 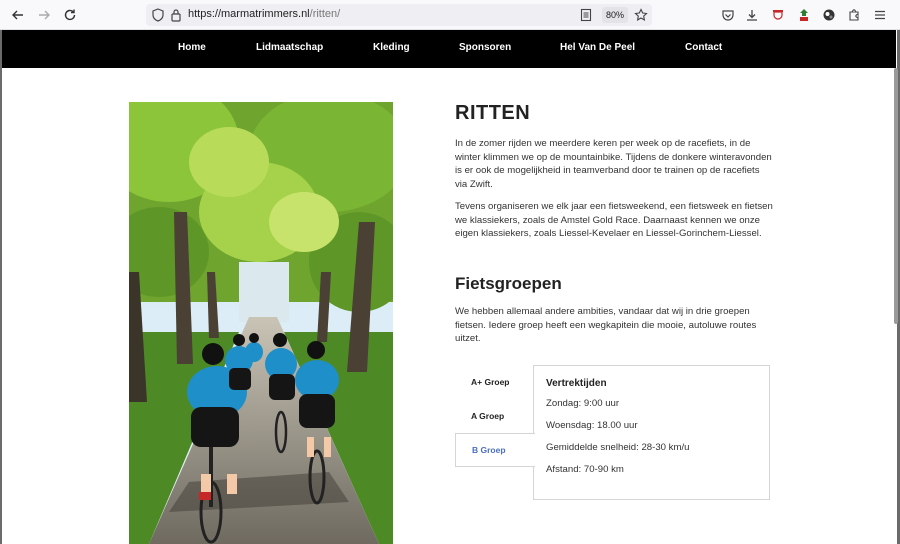 I want to click on section-title: Fietsgroepen, so click(x=508, y=283).